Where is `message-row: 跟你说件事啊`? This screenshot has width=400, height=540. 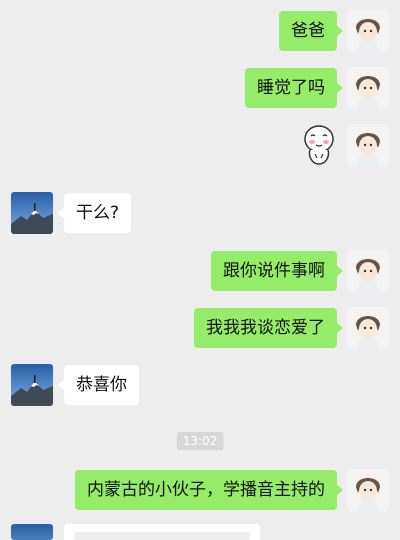 message-row: 跟你说件事啊 is located at coordinates (200, 272).